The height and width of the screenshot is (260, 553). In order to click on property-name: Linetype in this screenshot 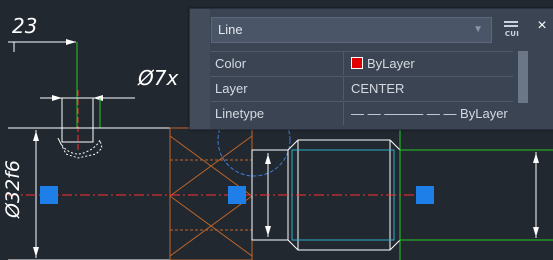, I will do `click(279, 113)`.